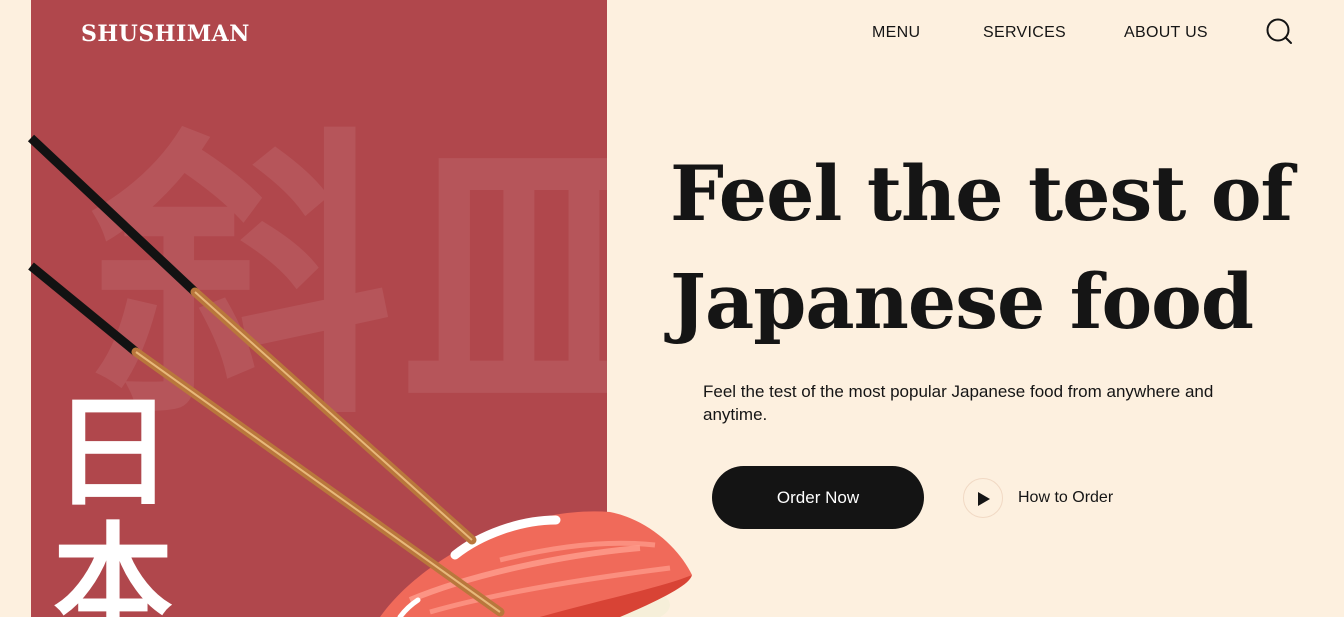 The image size is (1344, 617). Describe the element at coordinates (333, 416) in the screenshot. I see `chopstick-upper-shine` at that location.